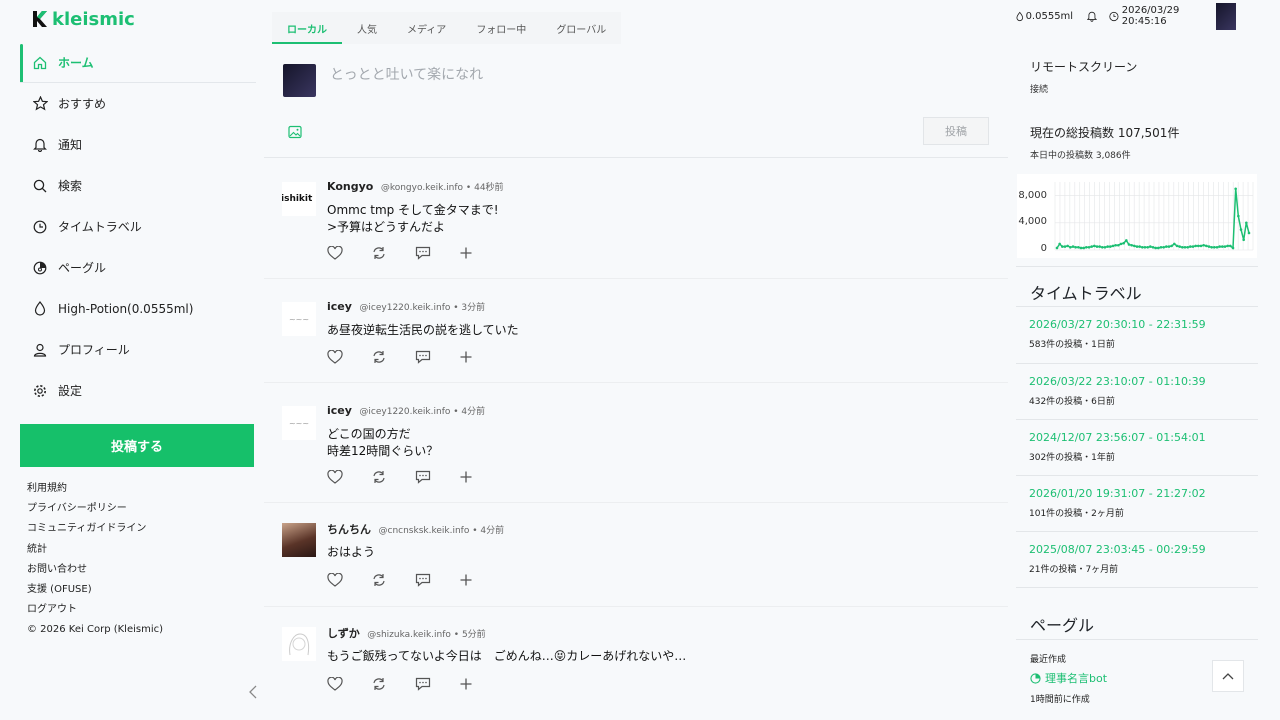  Describe the element at coordinates (426, 28) in the screenshot. I see `tab-media: メディア` at that location.